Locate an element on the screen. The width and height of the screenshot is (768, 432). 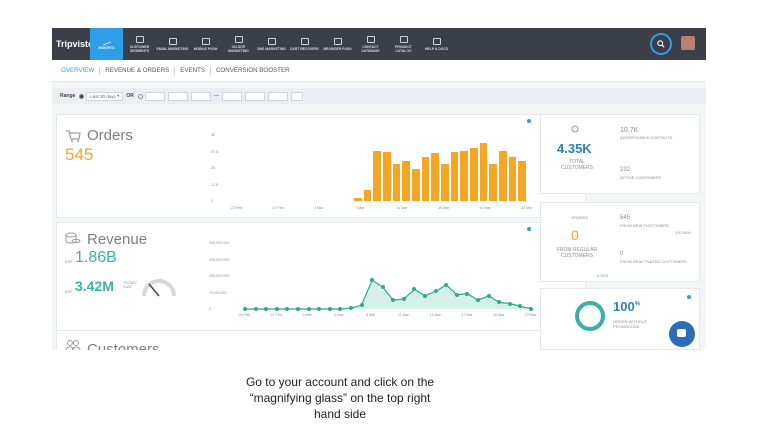
nav-item-insights: Insights is located at coordinates (106, 44).